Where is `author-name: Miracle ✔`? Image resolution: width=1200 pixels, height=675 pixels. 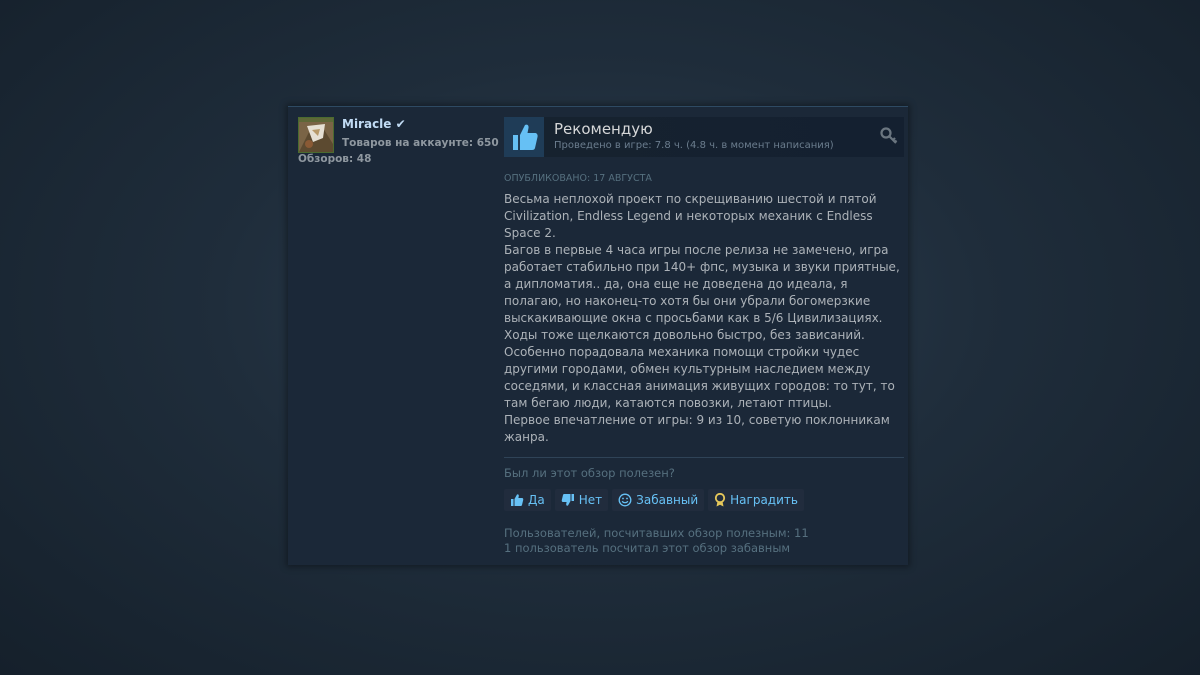 author-name: Miracle ✔ is located at coordinates (374, 124).